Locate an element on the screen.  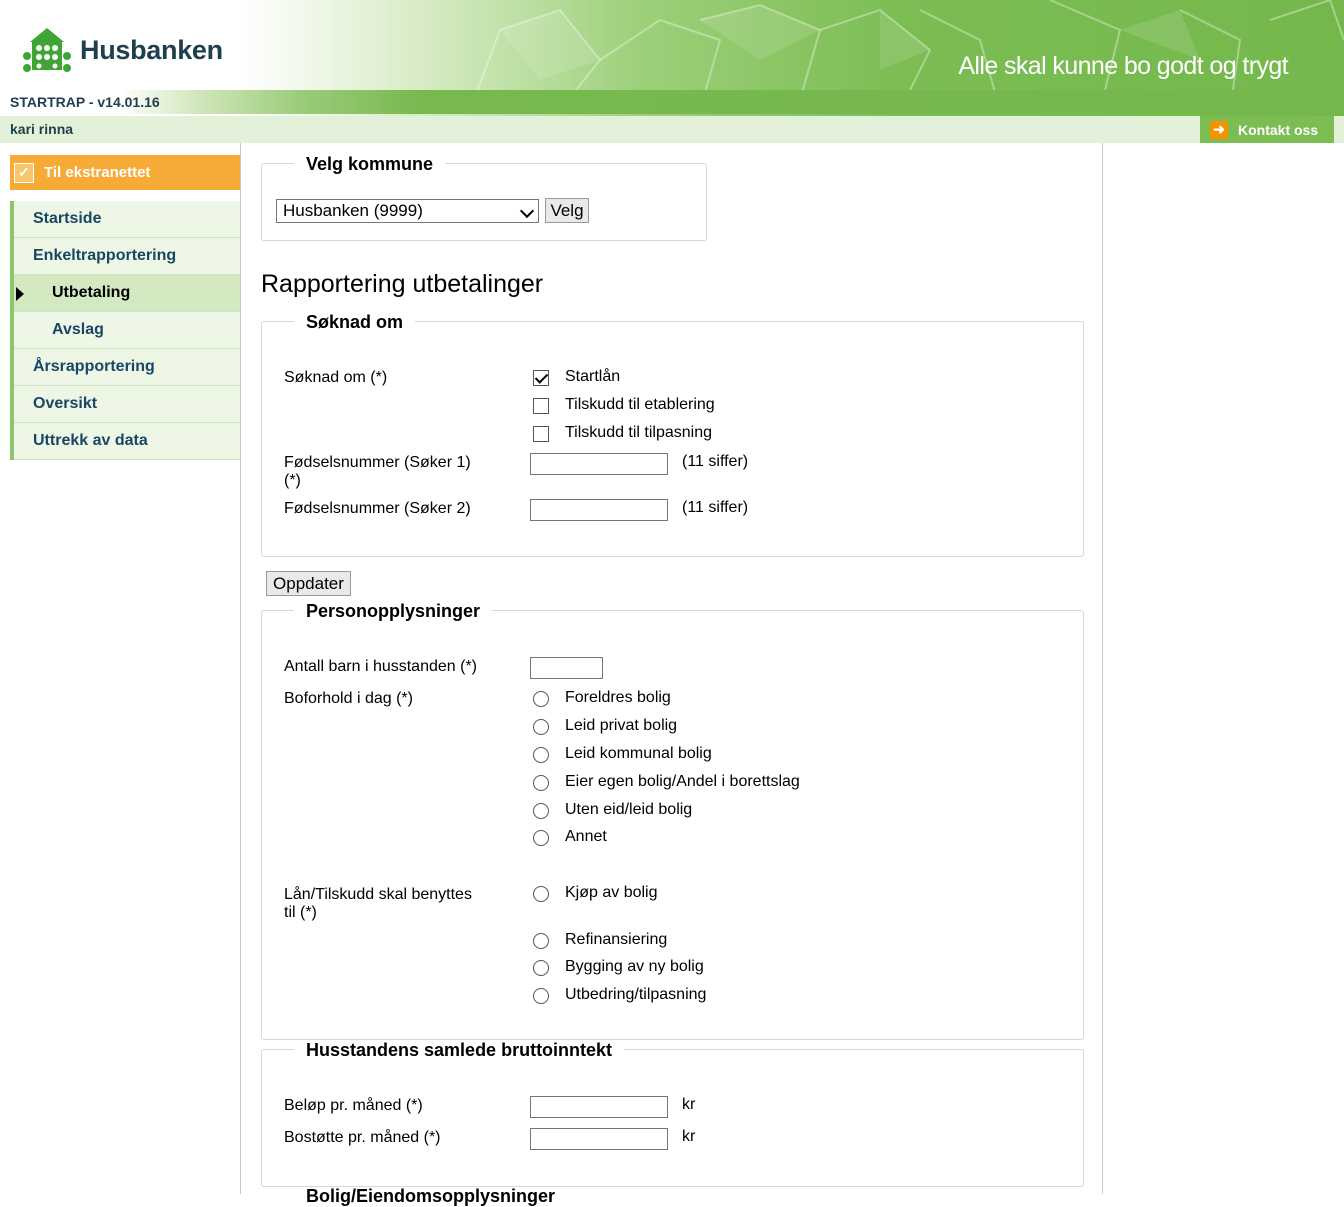
current-page-arrow-icon is located at coordinates (20, 294).